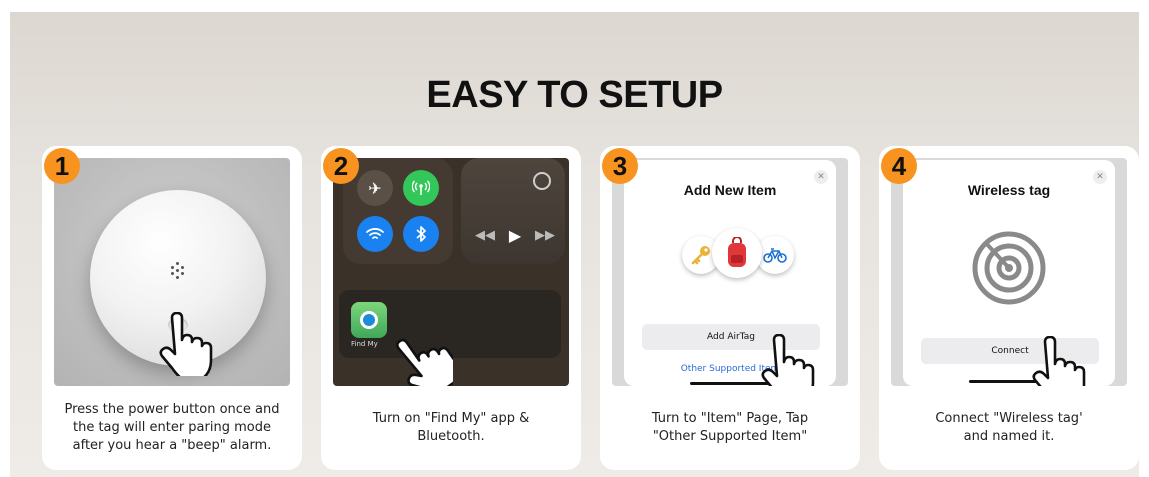  I want to click on find-my-label: Find My, so click(364, 344).